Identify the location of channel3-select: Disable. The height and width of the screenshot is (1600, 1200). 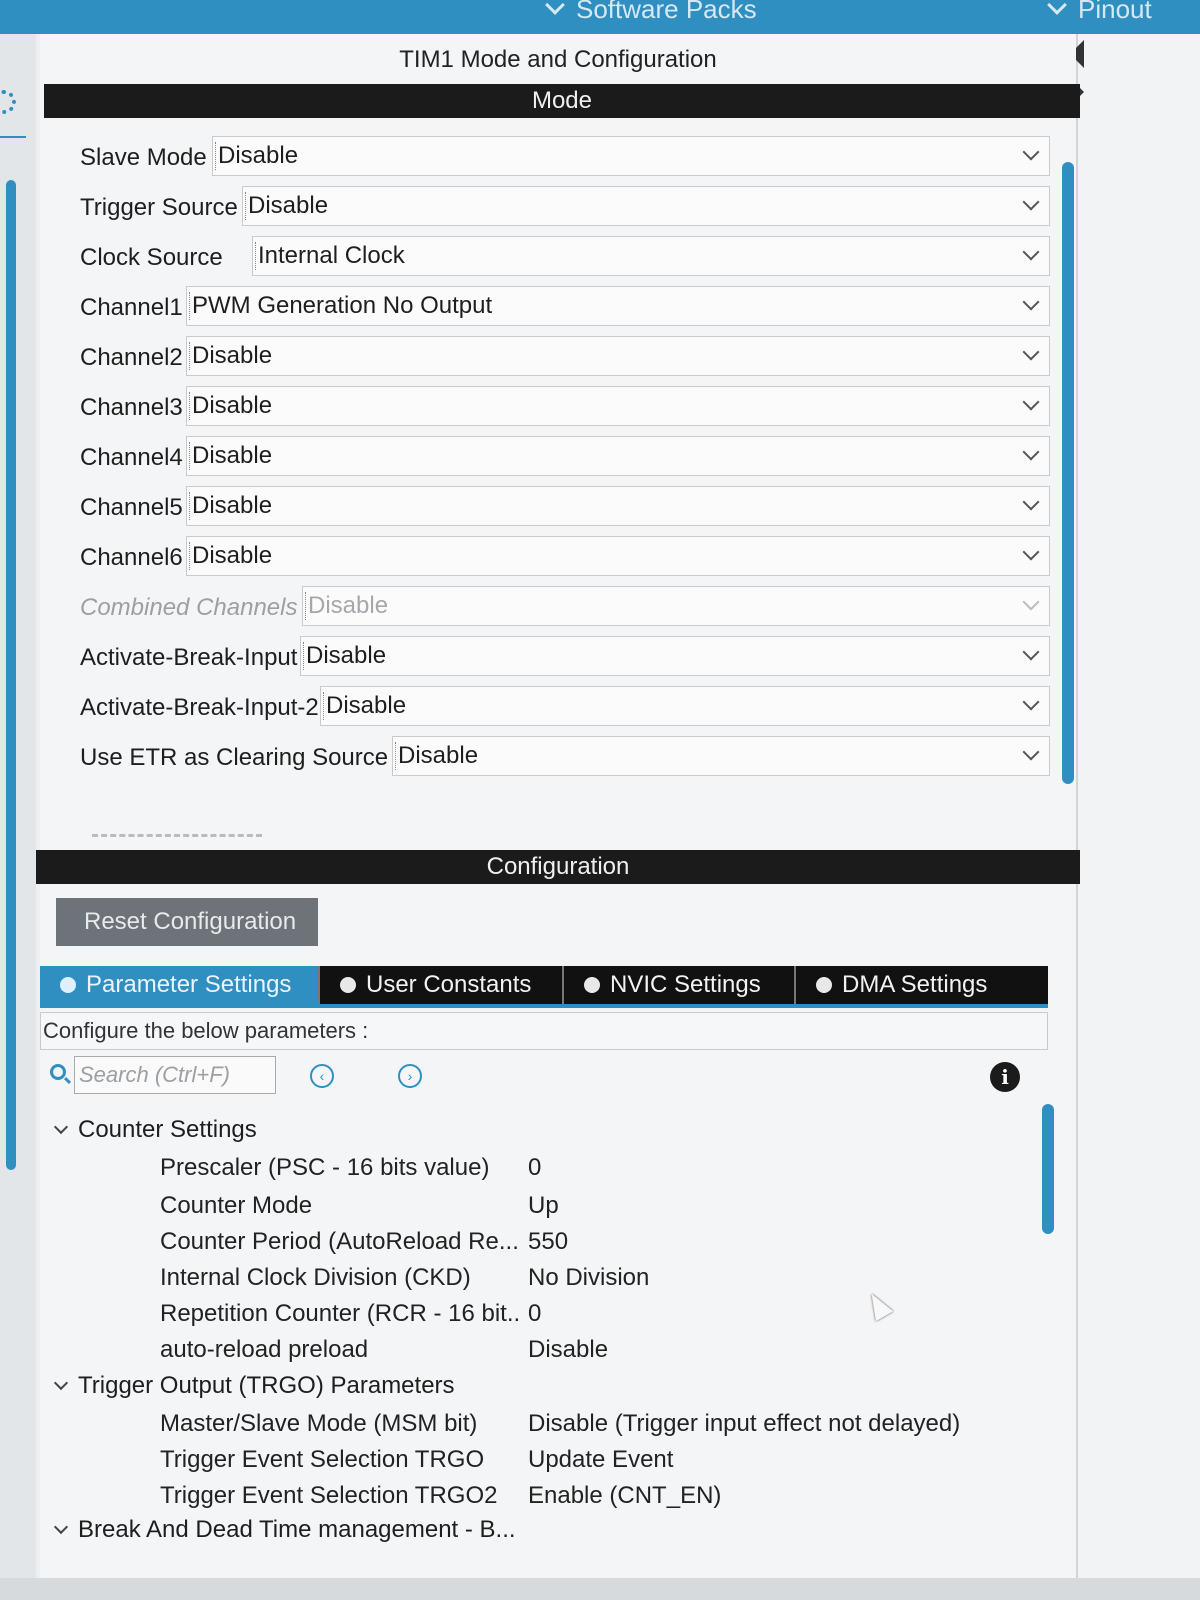
(618, 406).